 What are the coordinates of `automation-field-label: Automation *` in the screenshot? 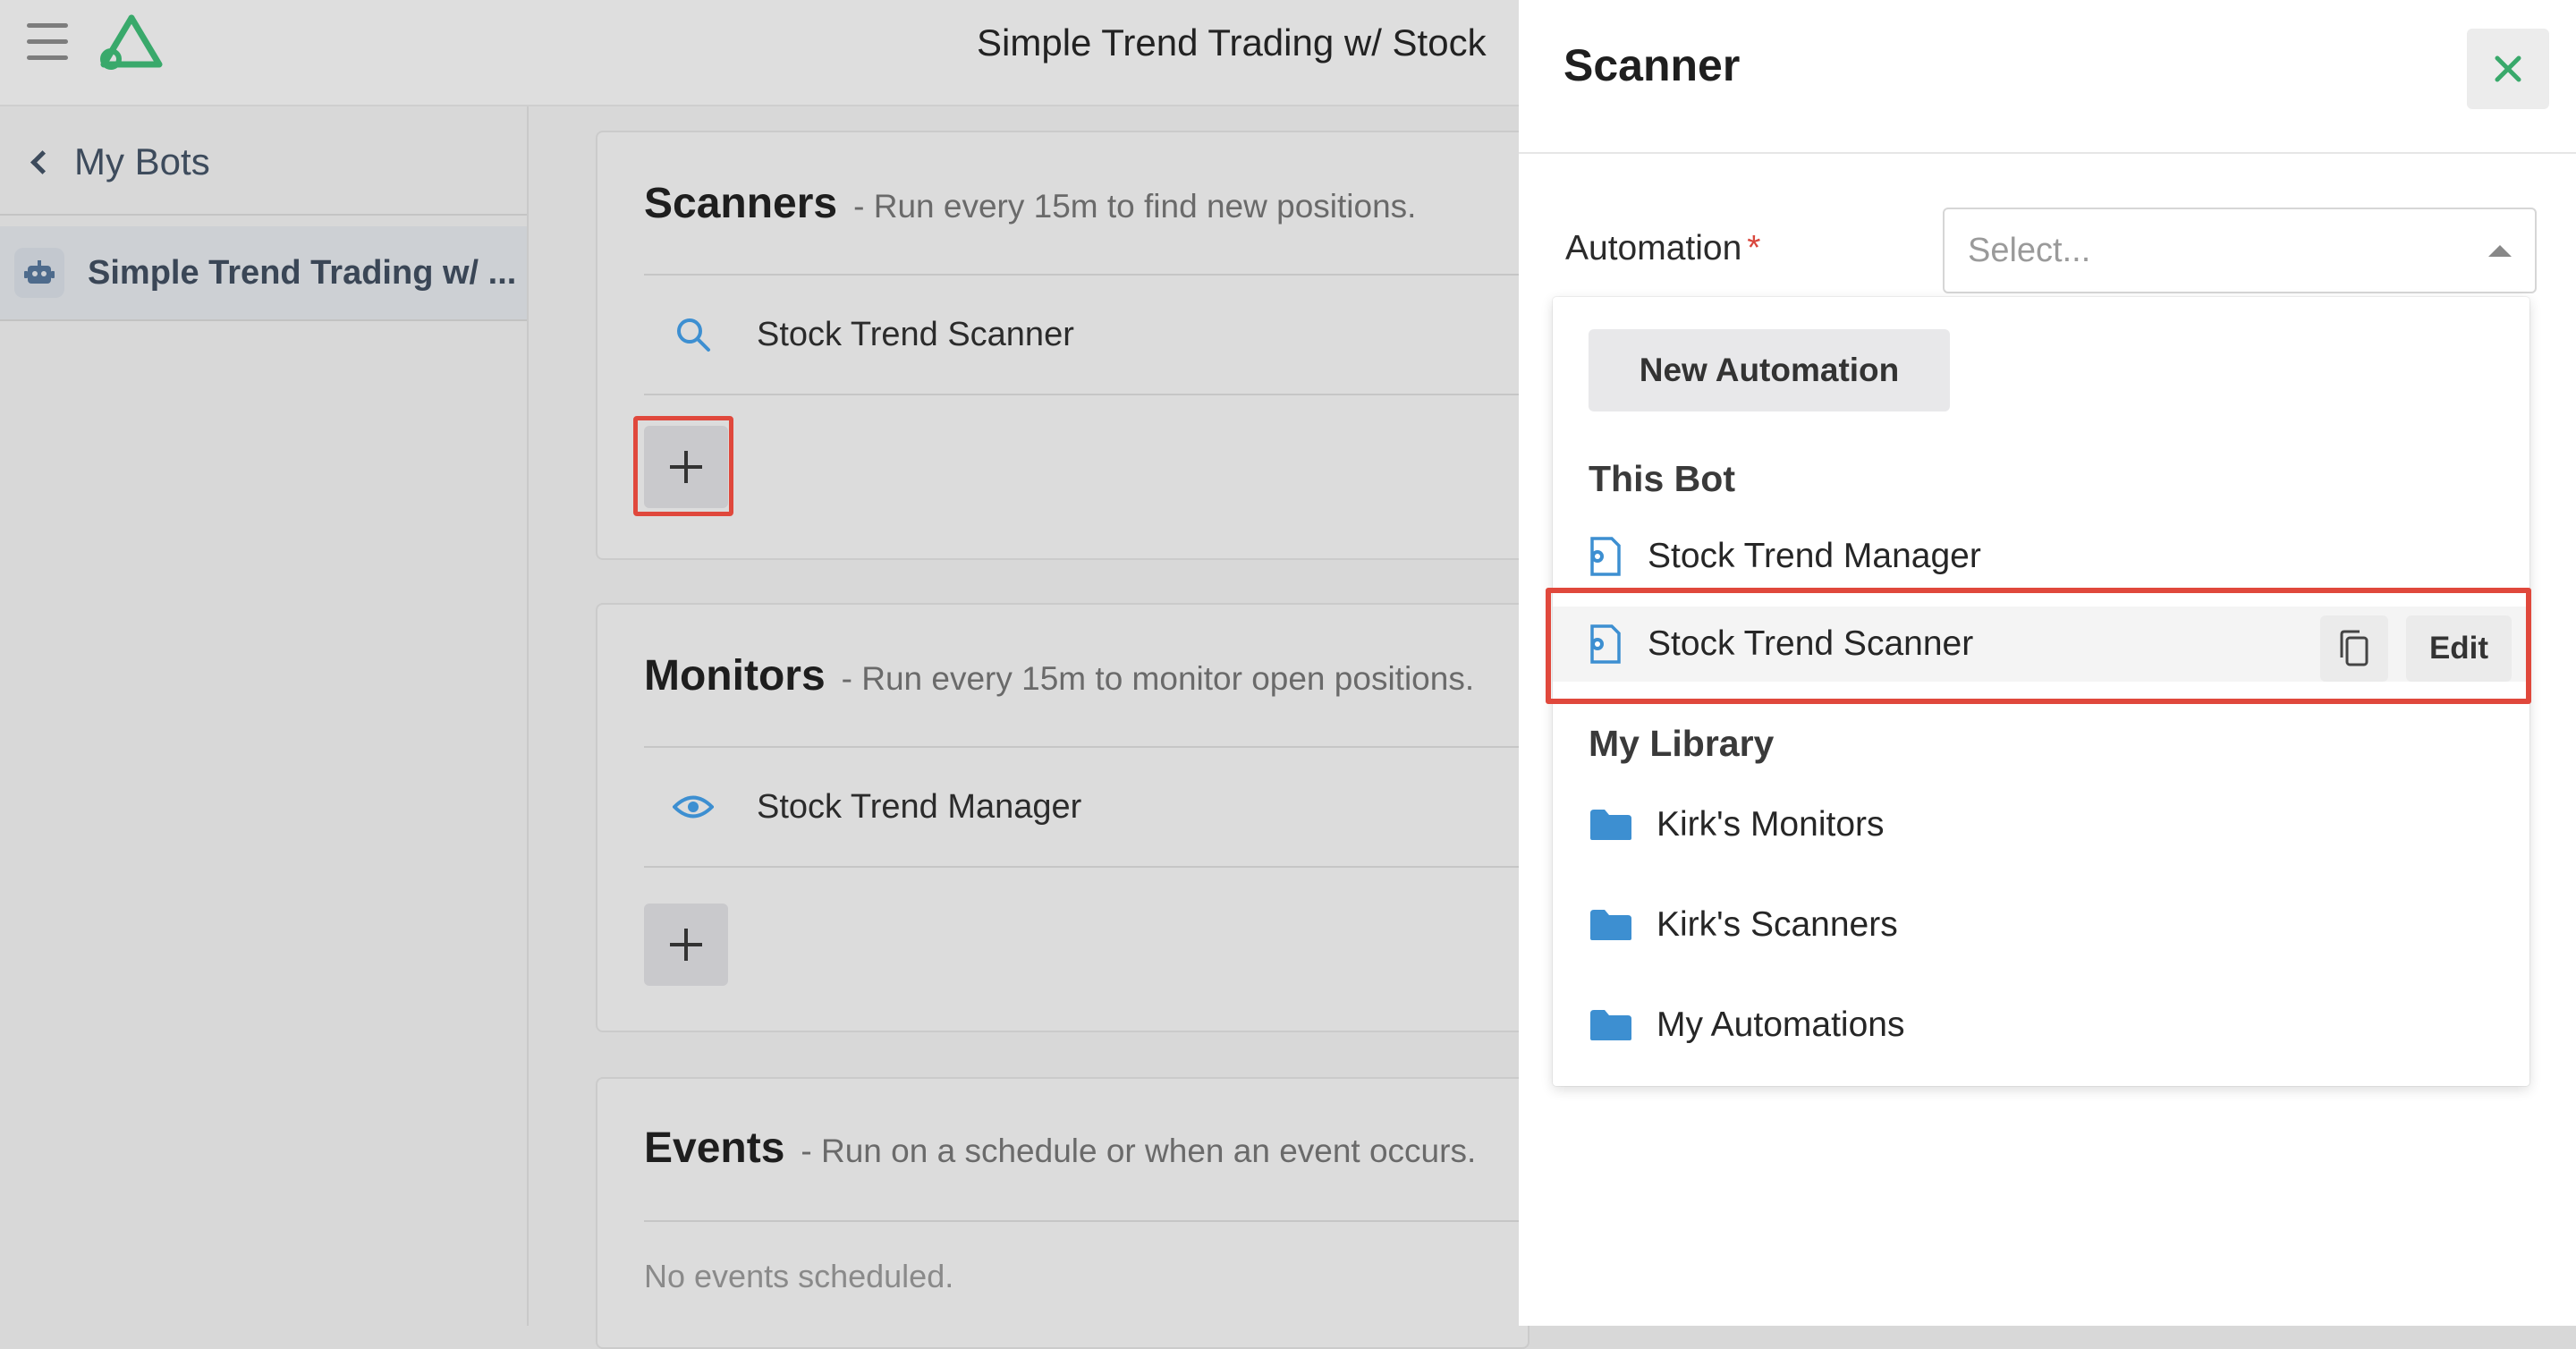 It's located at (1662, 248).